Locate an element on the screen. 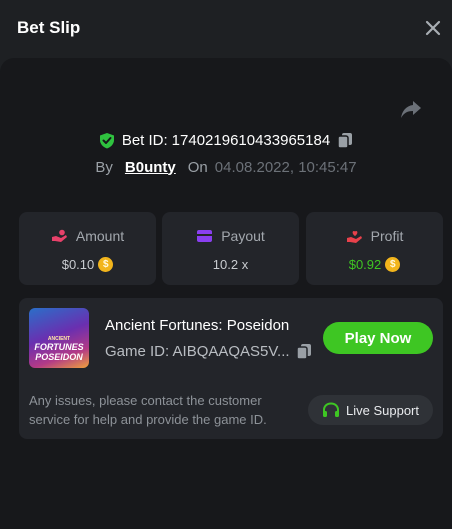 Image resolution: width=452 pixels, height=529 pixels. bet-id-label: Bet ID: is located at coordinates (144, 140).